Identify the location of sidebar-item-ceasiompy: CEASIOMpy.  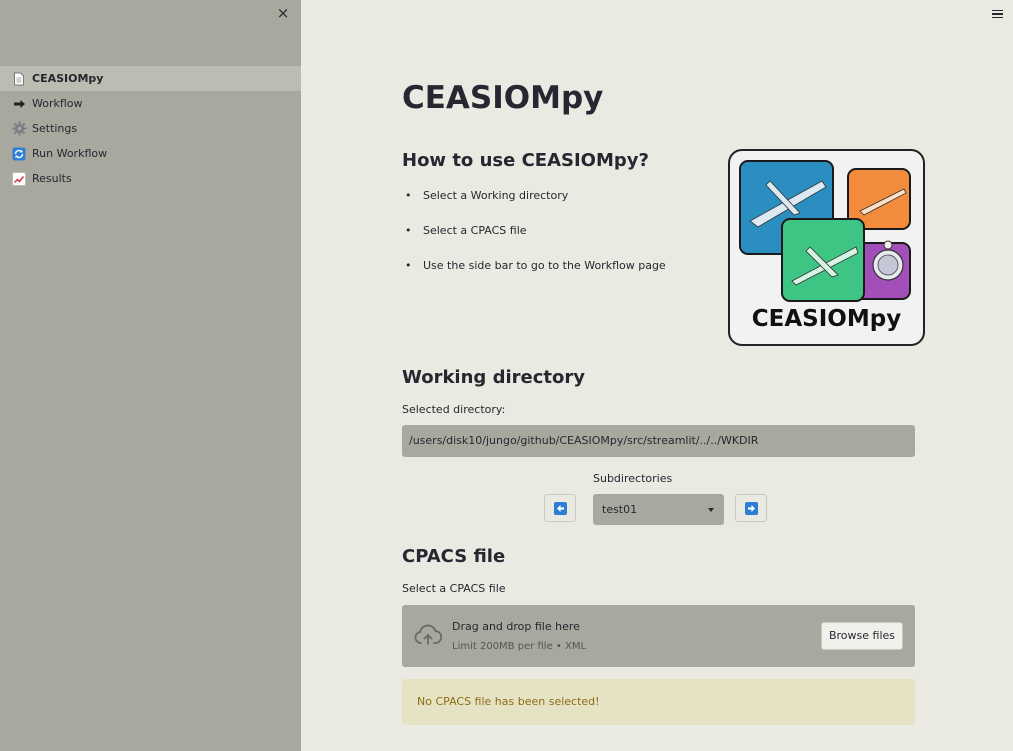
(150, 78).